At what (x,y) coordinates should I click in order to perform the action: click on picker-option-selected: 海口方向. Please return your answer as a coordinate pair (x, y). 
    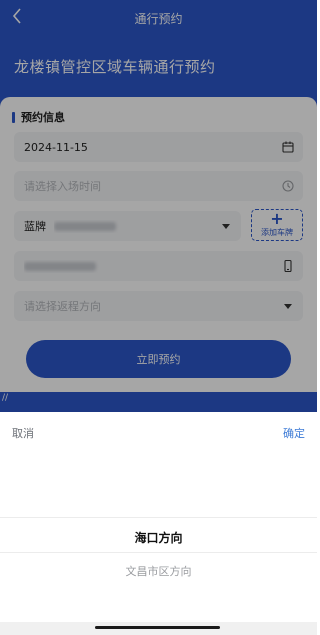
    Looking at the image, I should click on (158, 537).